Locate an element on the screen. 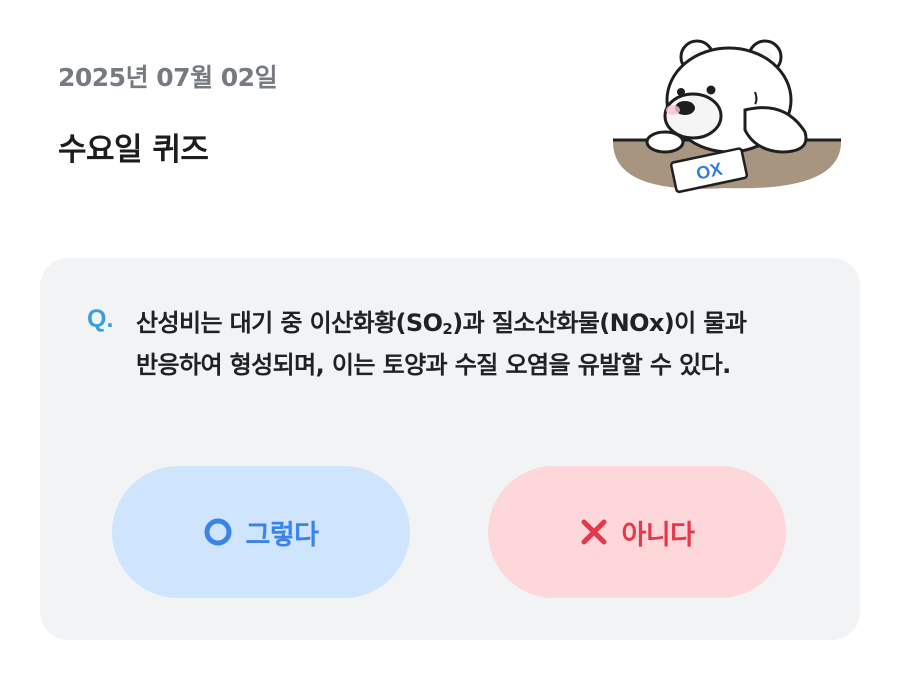  answer-no-button: 아니다 is located at coordinates (637, 532).